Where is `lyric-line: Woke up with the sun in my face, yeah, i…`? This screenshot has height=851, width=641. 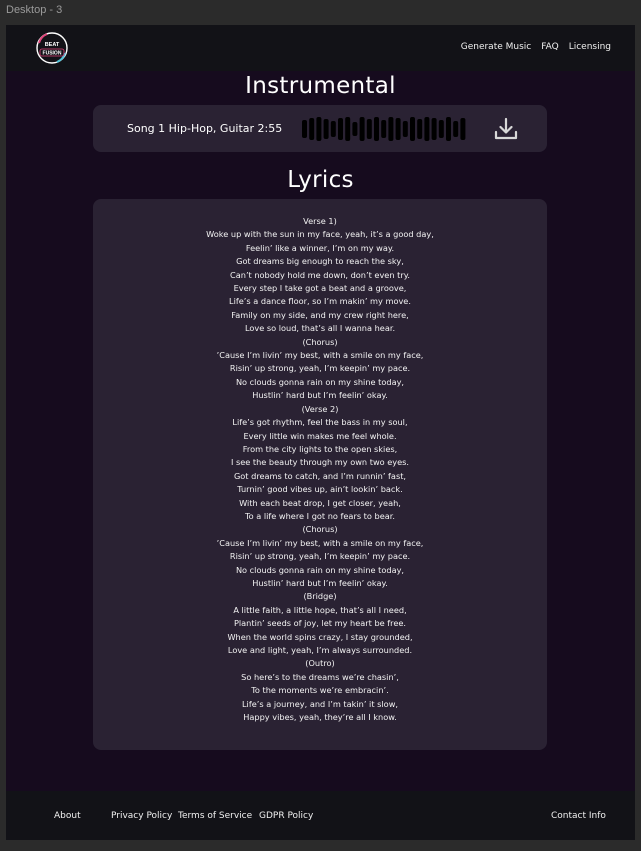
lyric-line: Woke up with the sun in my face, yeah, i… is located at coordinates (320, 234).